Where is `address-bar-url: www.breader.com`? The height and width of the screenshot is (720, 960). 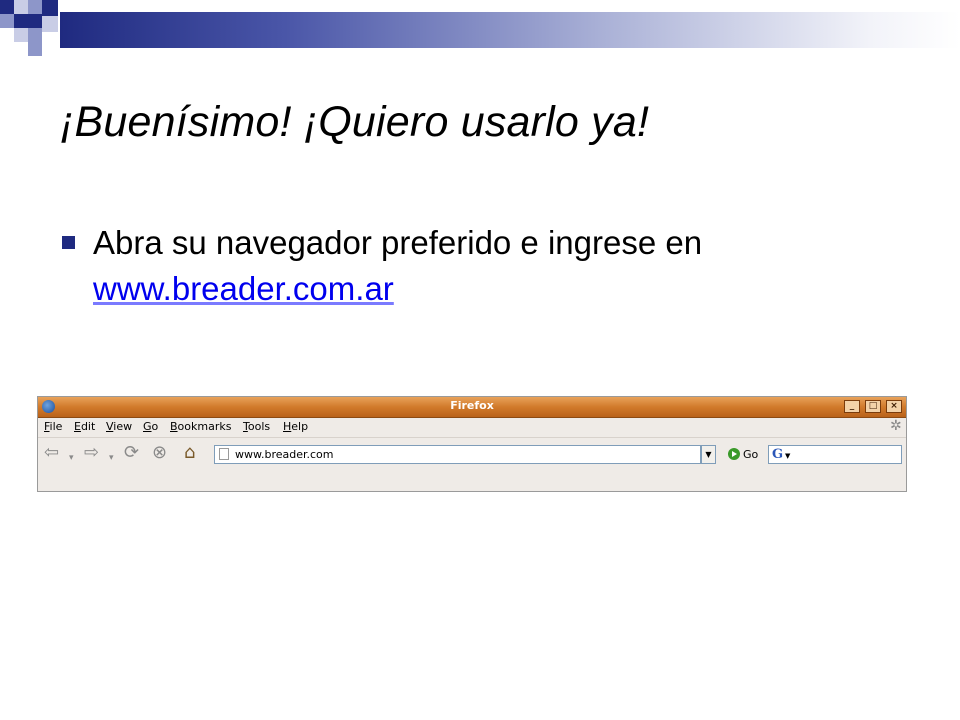 address-bar-url: www.breader.com is located at coordinates (284, 454).